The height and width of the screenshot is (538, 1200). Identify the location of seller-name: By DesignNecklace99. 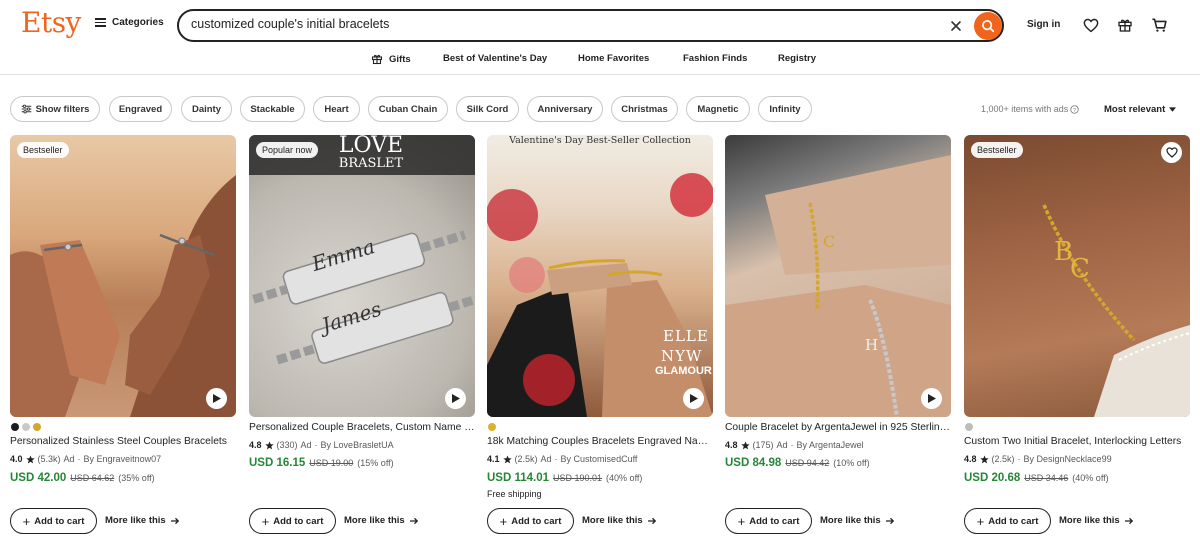
(1068, 459).